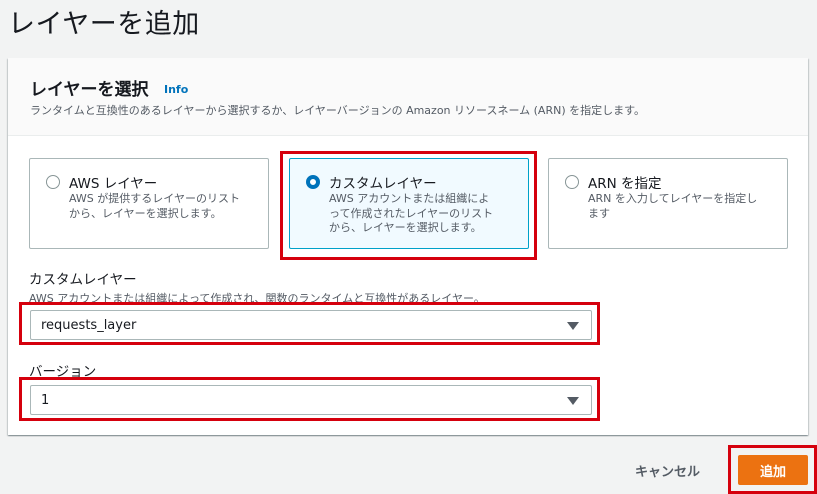  Describe the element at coordinates (311, 400) in the screenshot. I see `version-select: 1` at that location.